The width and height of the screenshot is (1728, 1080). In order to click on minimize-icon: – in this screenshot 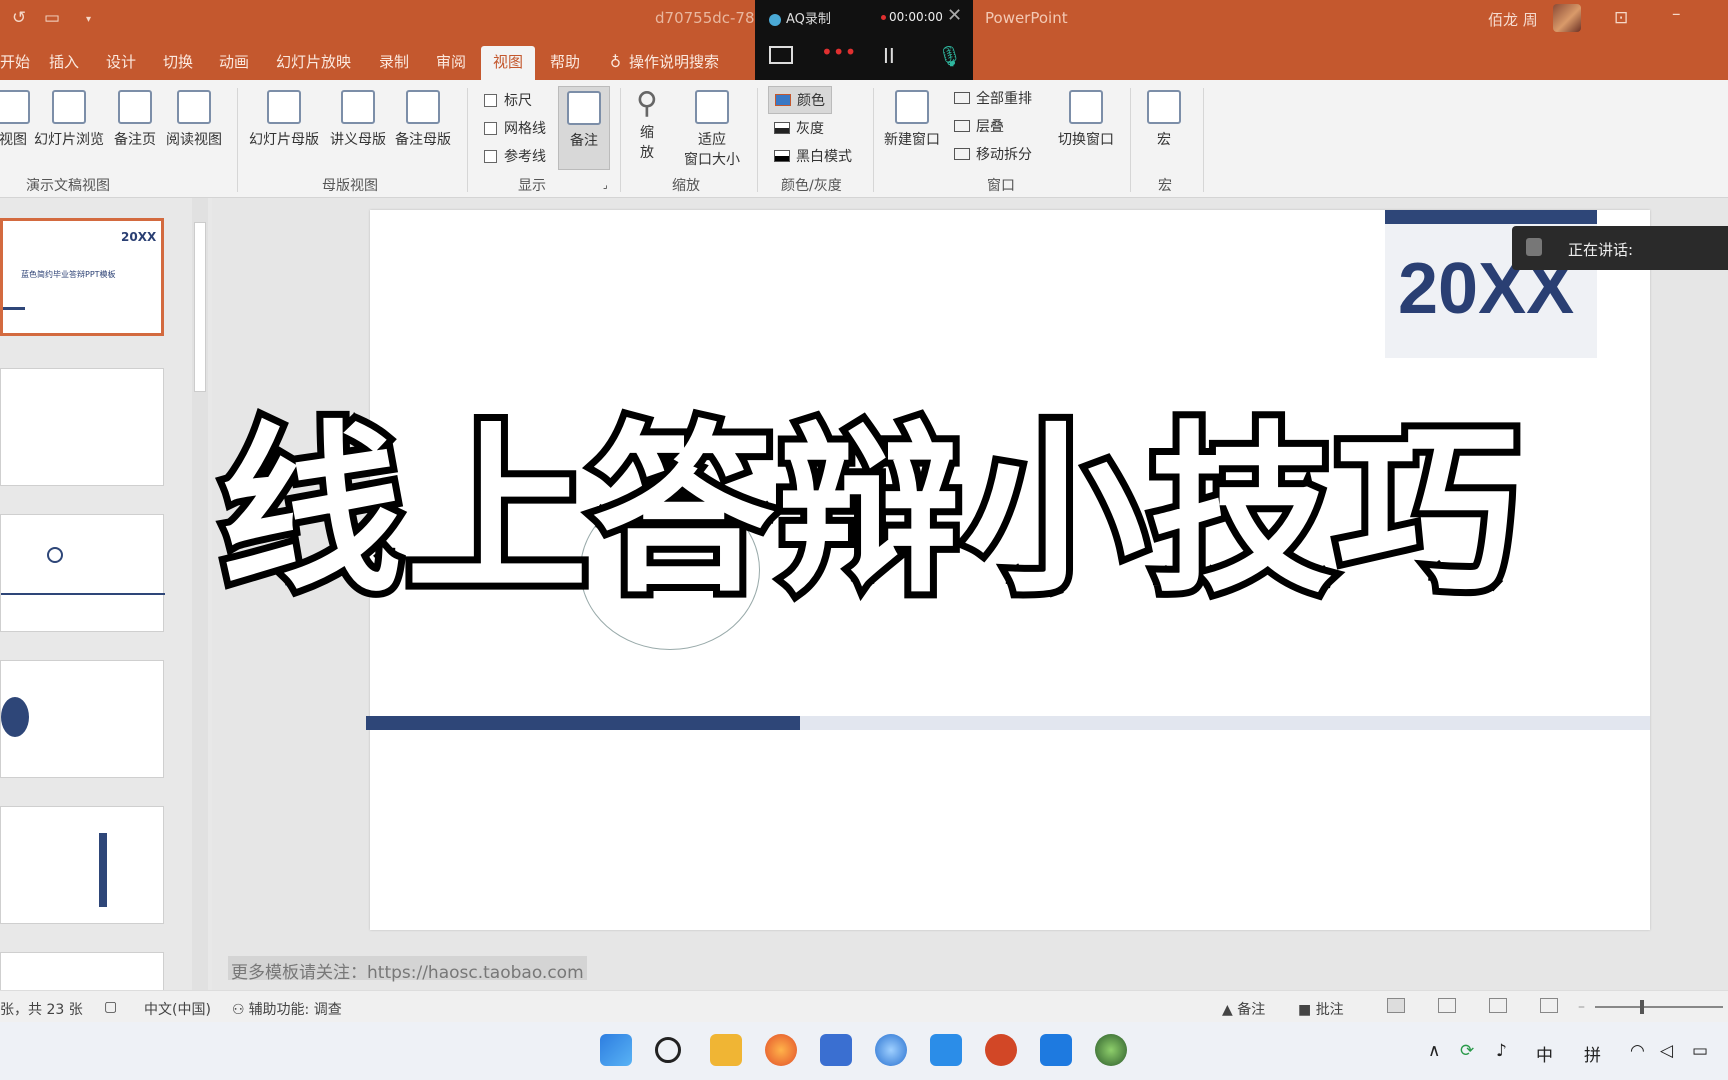, I will do `click(1676, 14)`.